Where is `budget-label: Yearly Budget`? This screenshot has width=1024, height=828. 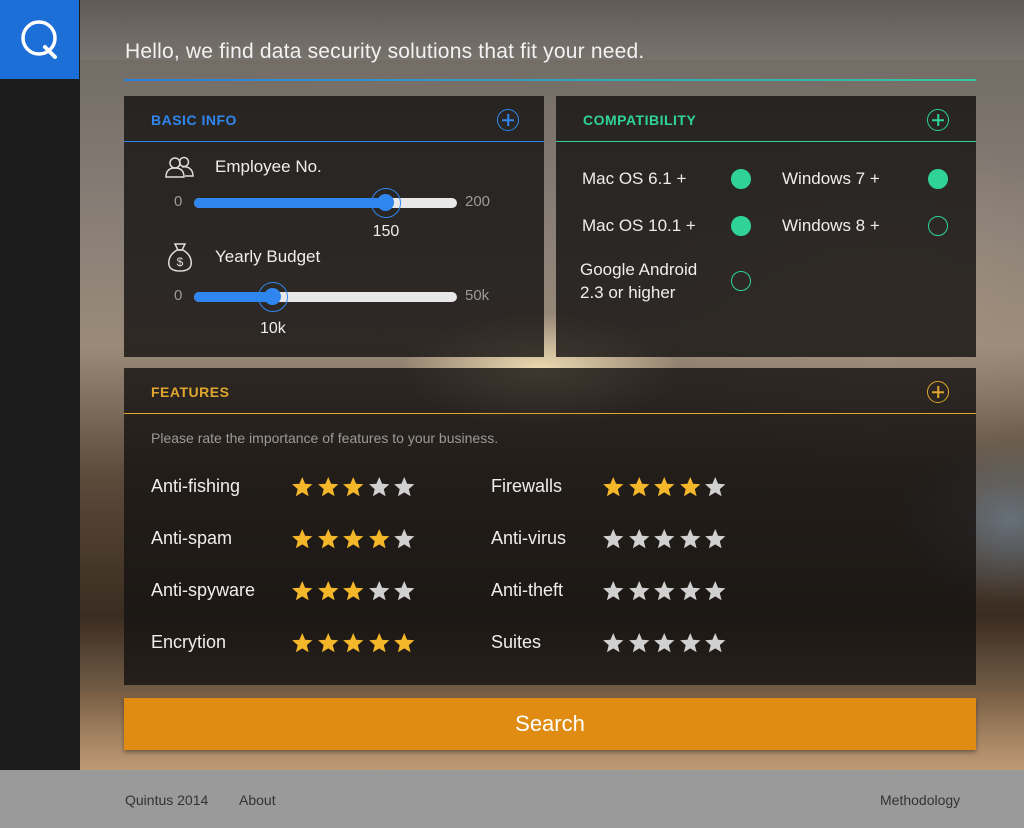
budget-label: Yearly Budget is located at coordinates (268, 256).